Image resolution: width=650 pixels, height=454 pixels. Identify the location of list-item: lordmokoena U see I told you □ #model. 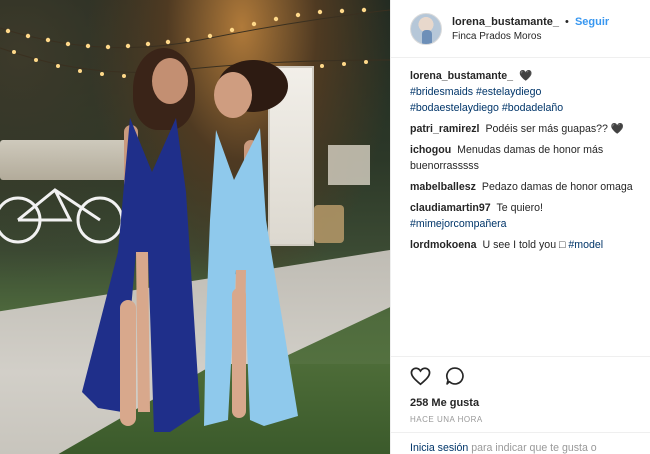
(523, 245).